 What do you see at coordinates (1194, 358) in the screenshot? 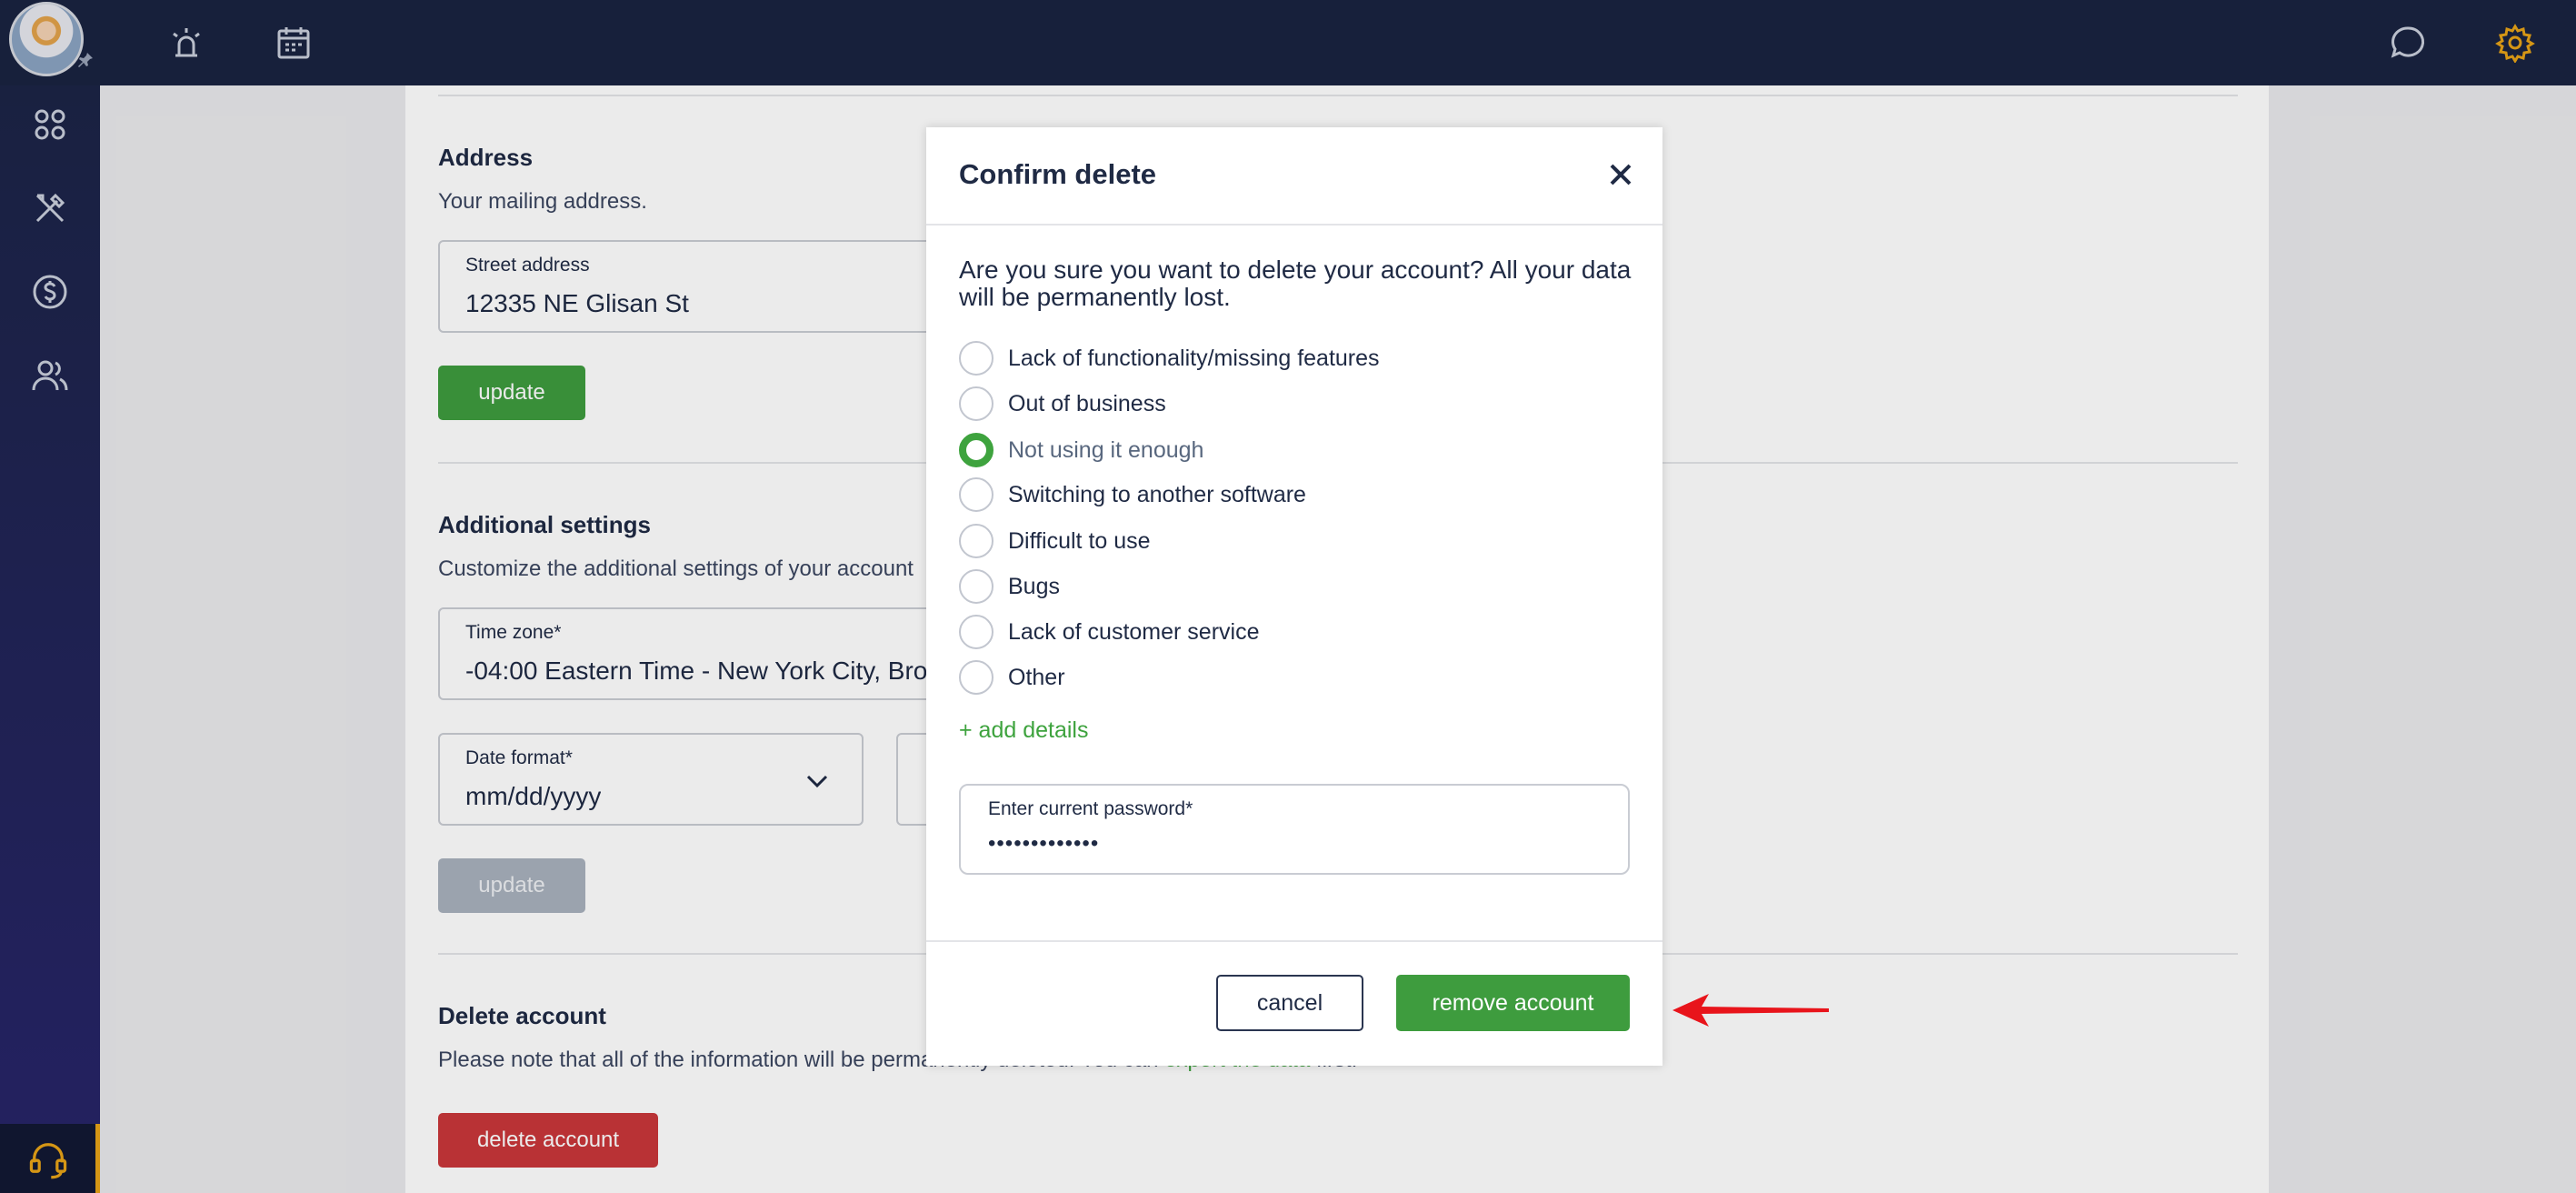
I see `reason-label: Lack of functionality/missing features` at bounding box center [1194, 358].